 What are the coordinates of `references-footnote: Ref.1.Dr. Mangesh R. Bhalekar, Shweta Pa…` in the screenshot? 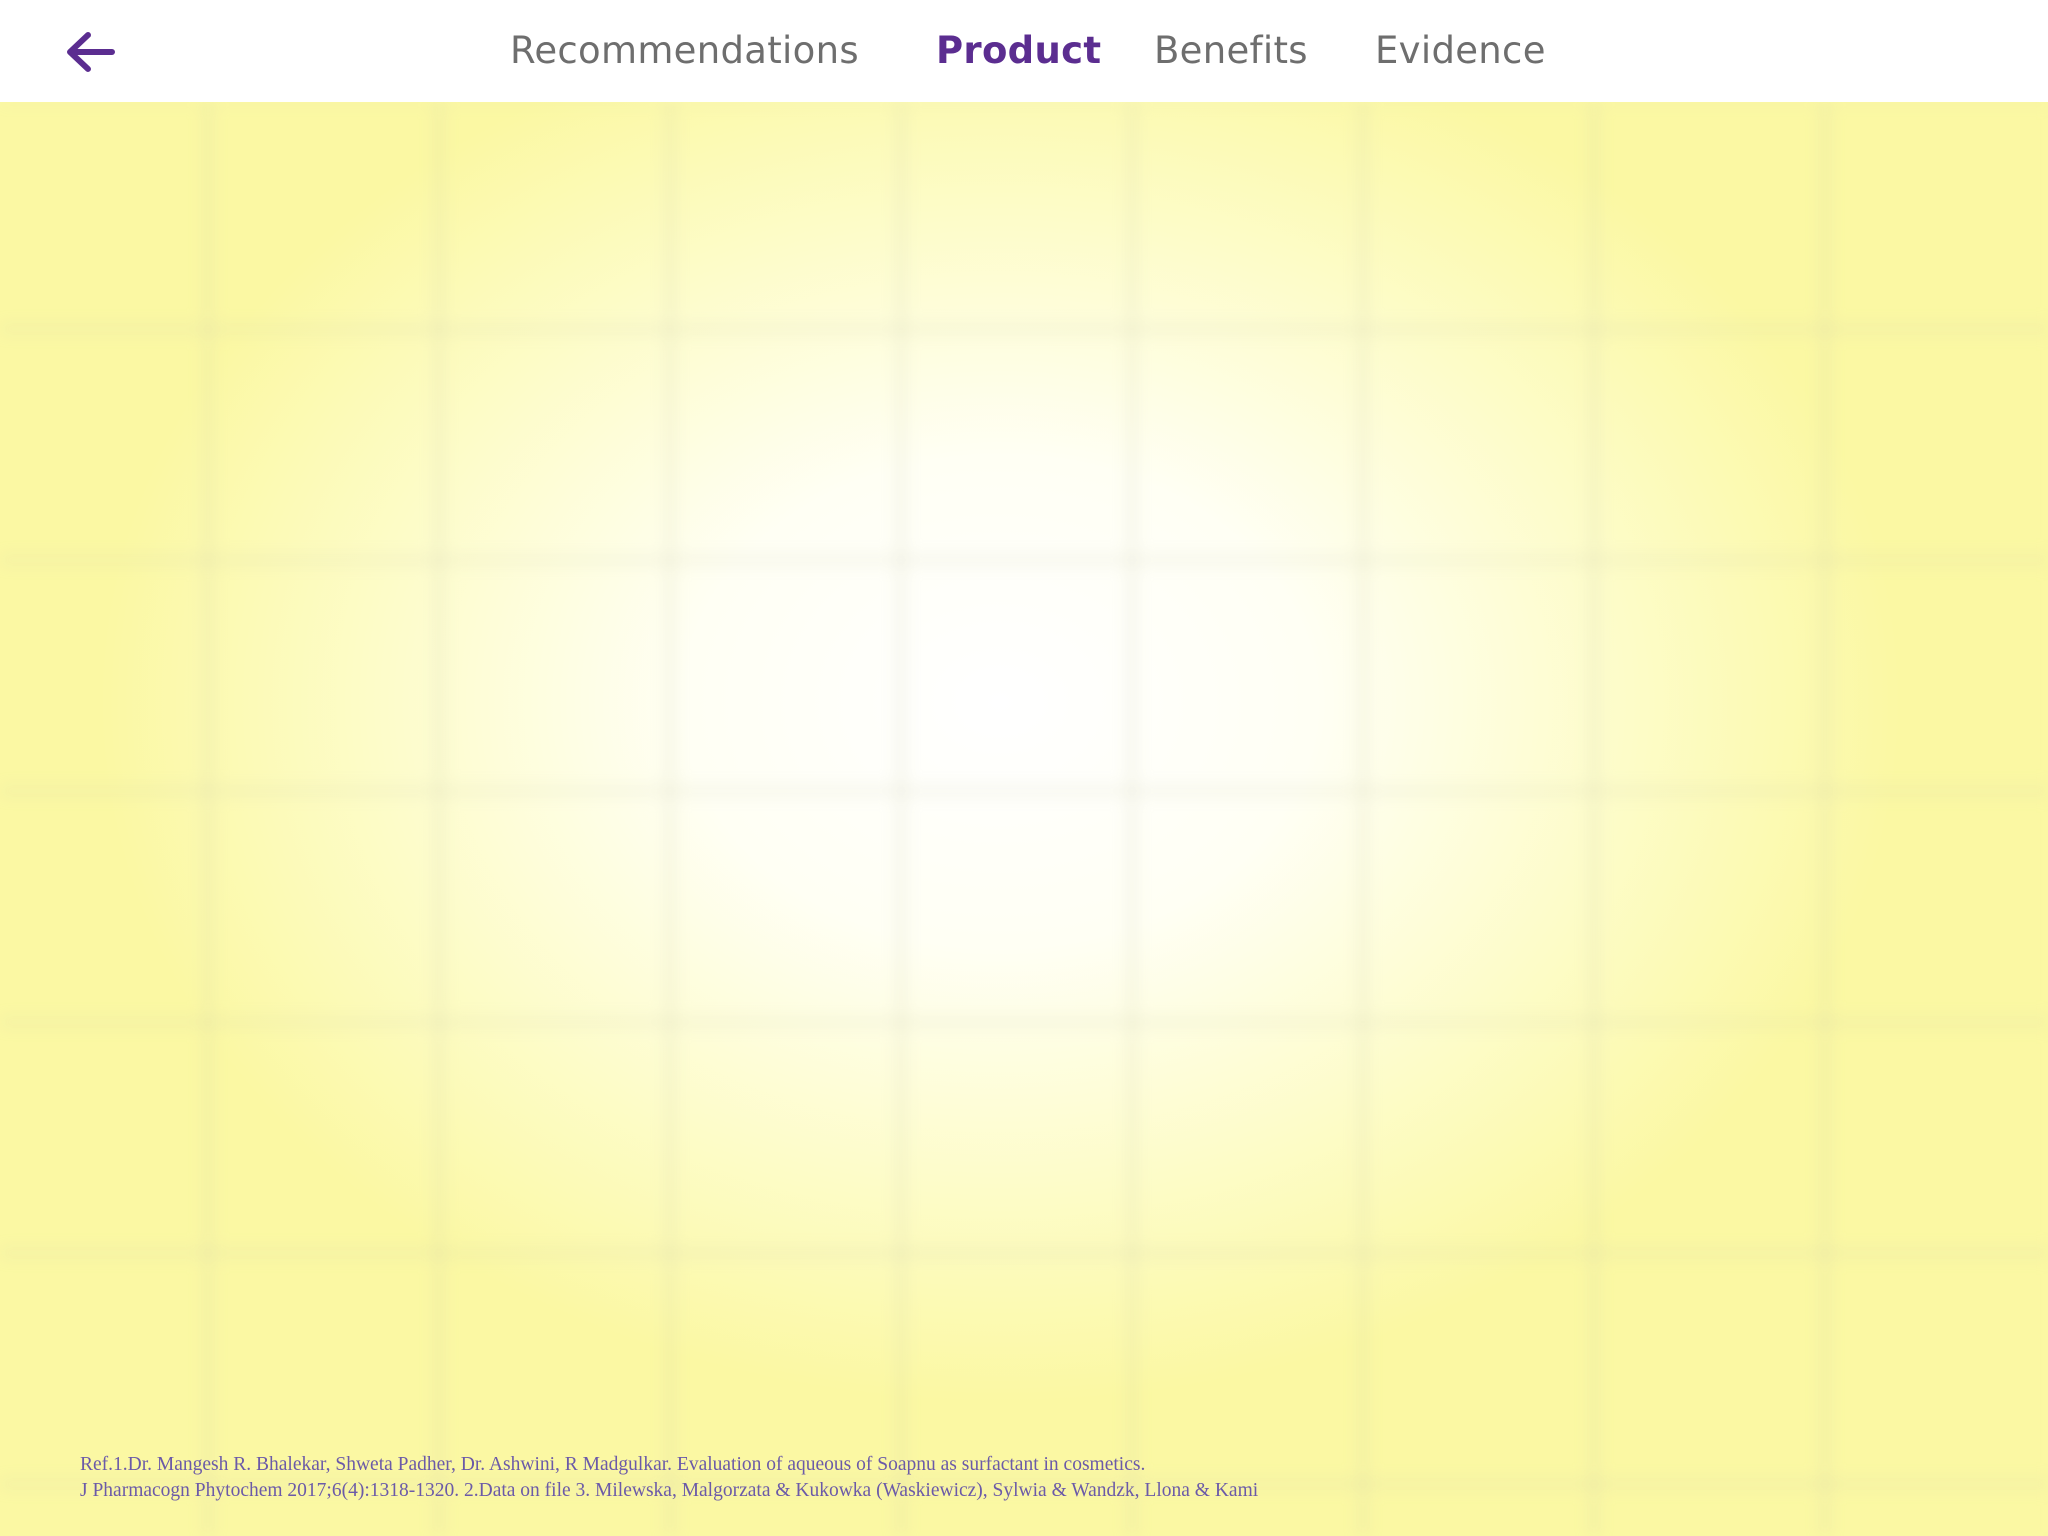 It's located at (1030, 1478).